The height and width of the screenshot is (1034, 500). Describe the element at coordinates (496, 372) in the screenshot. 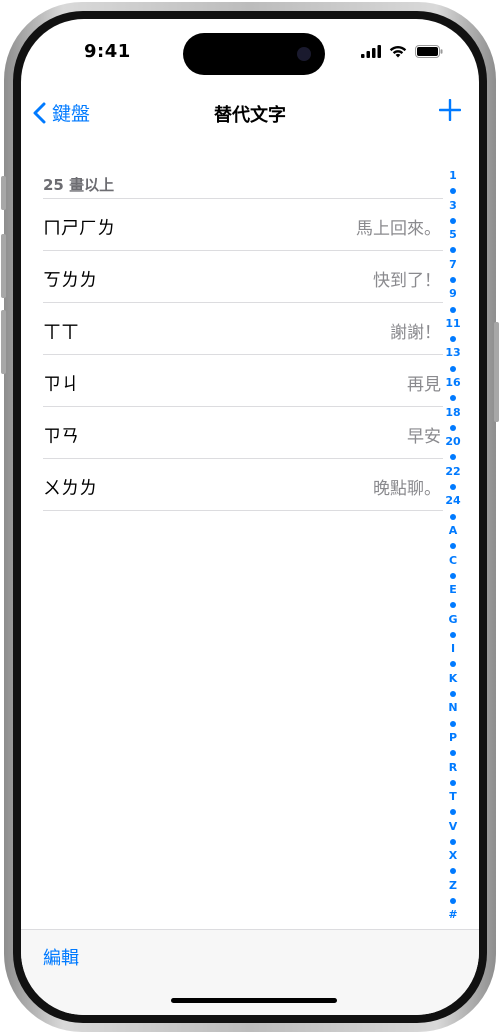

I see `power-button` at that location.